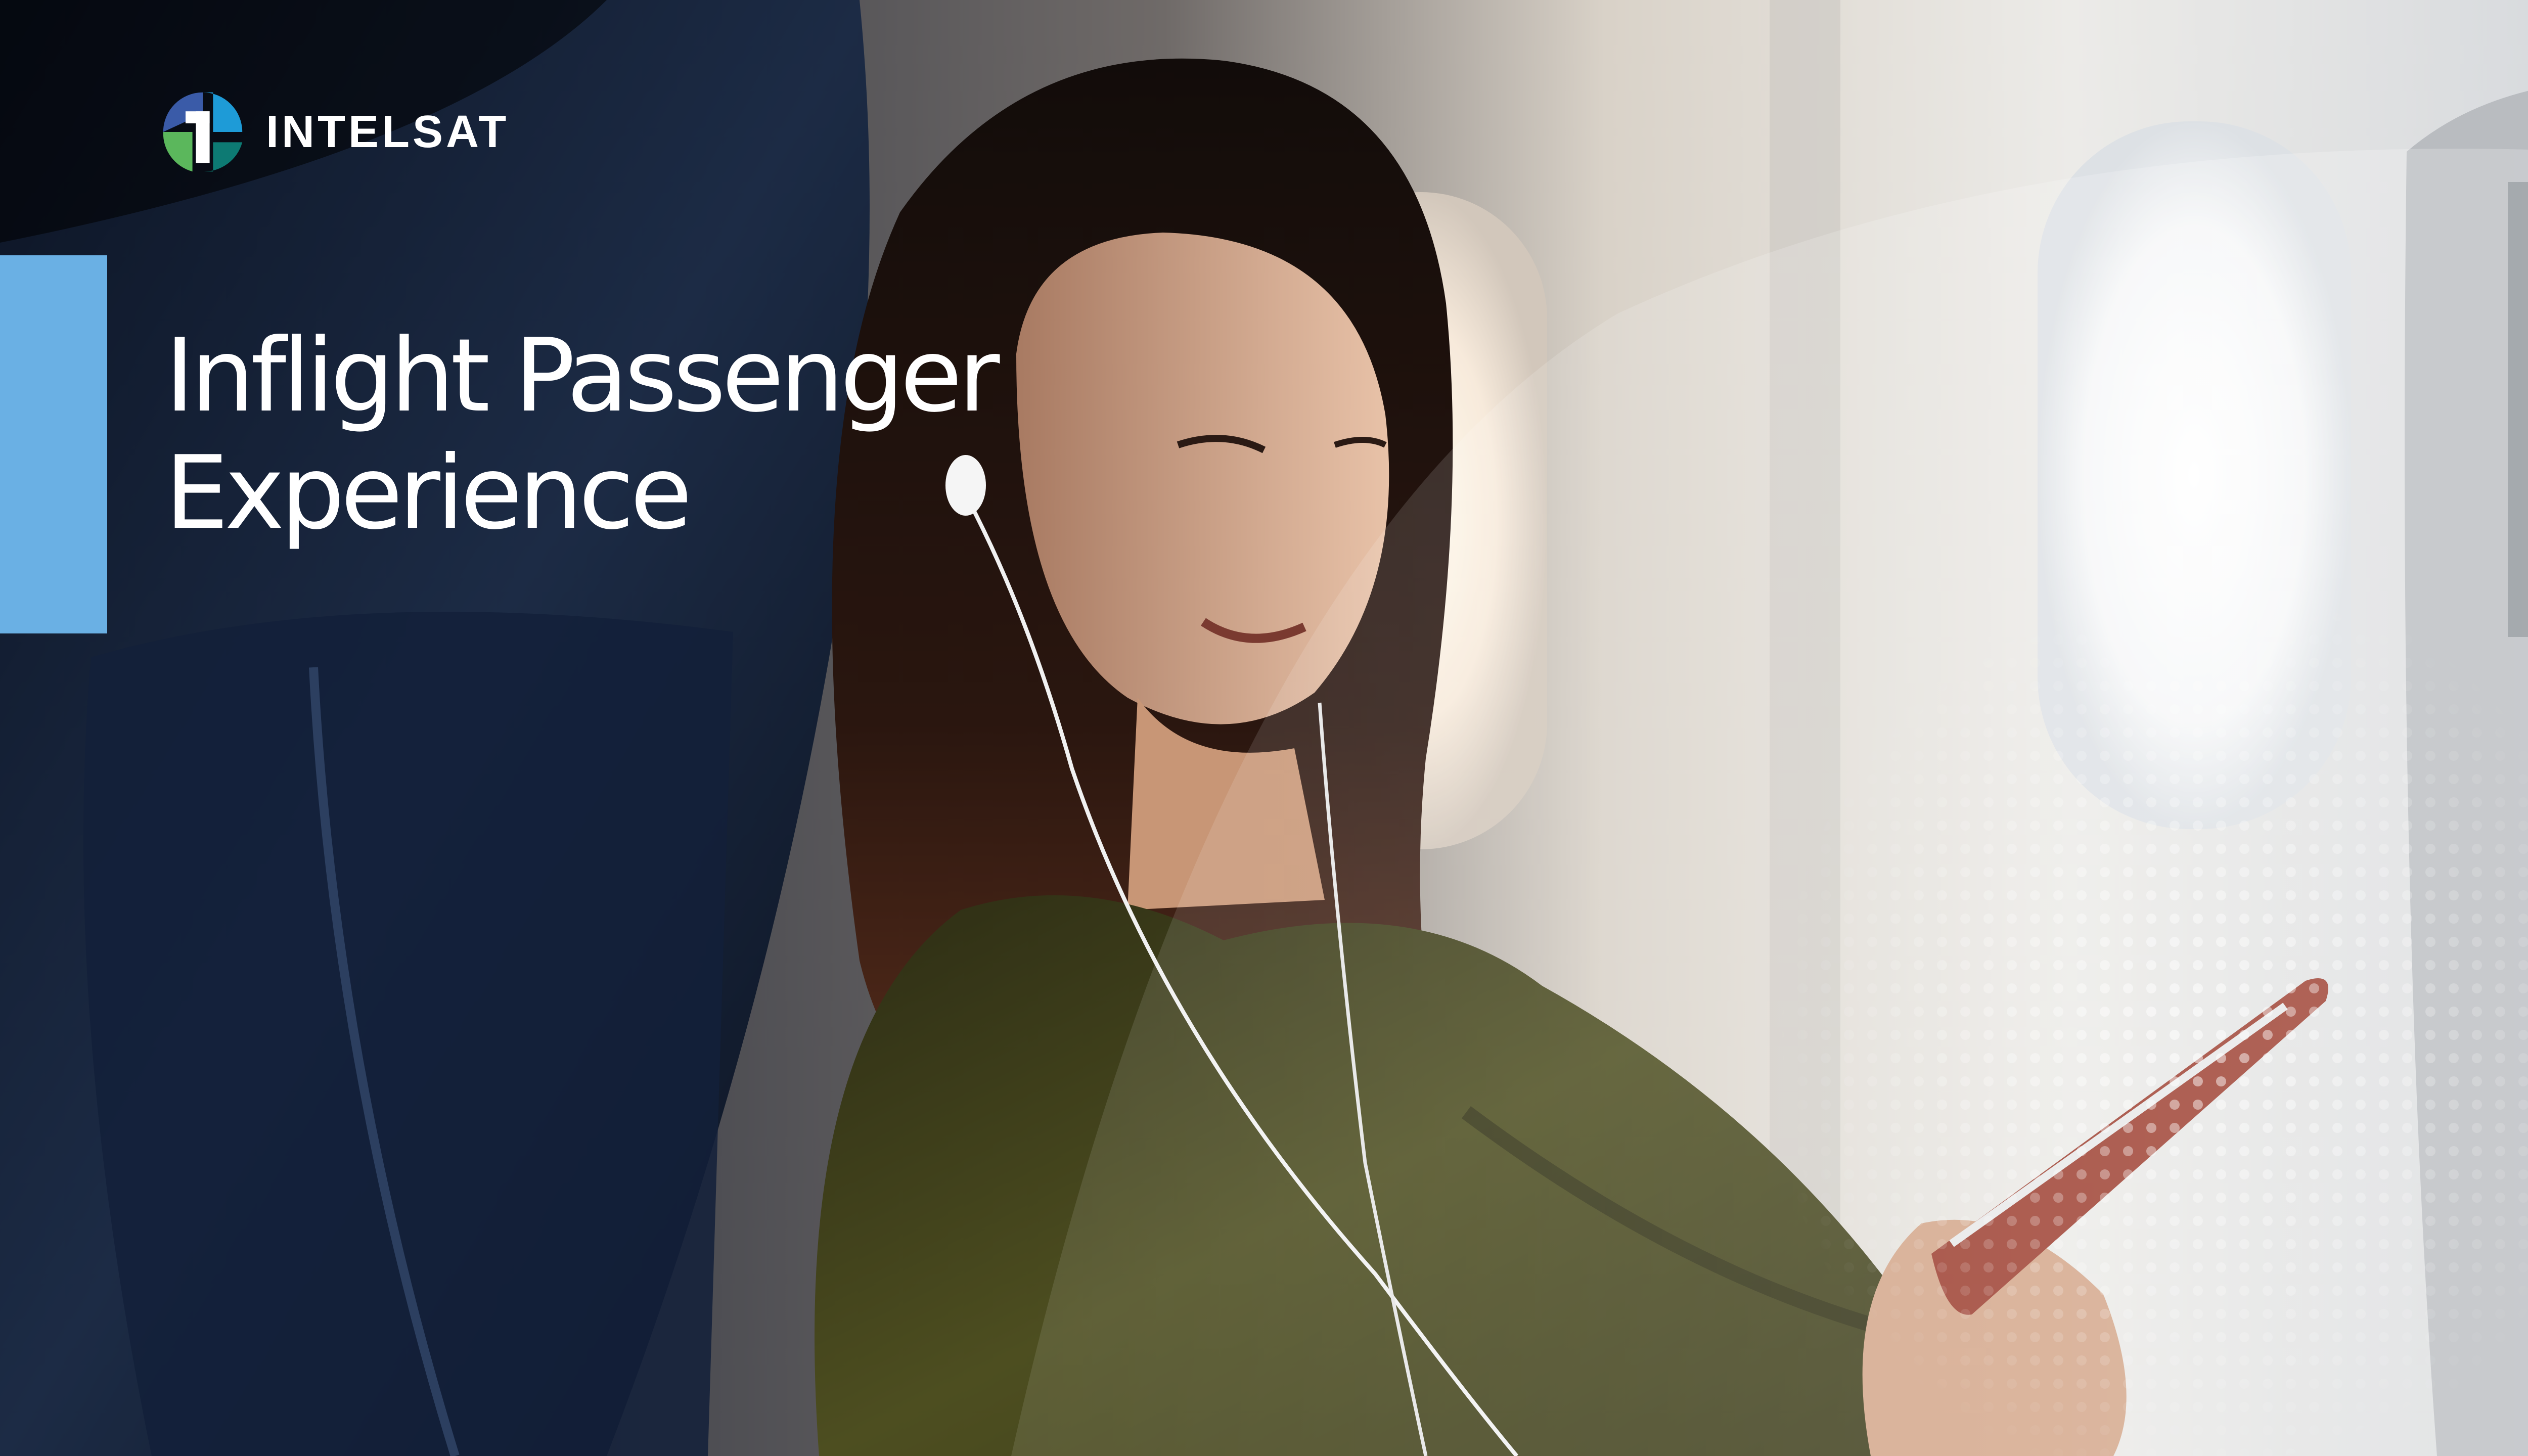 The height and width of the screenshot is (1456, 2528). What do you see at coordinates (54, 444) in the screenshot?
I see `accent-bar` at bounding box center [54, 444].